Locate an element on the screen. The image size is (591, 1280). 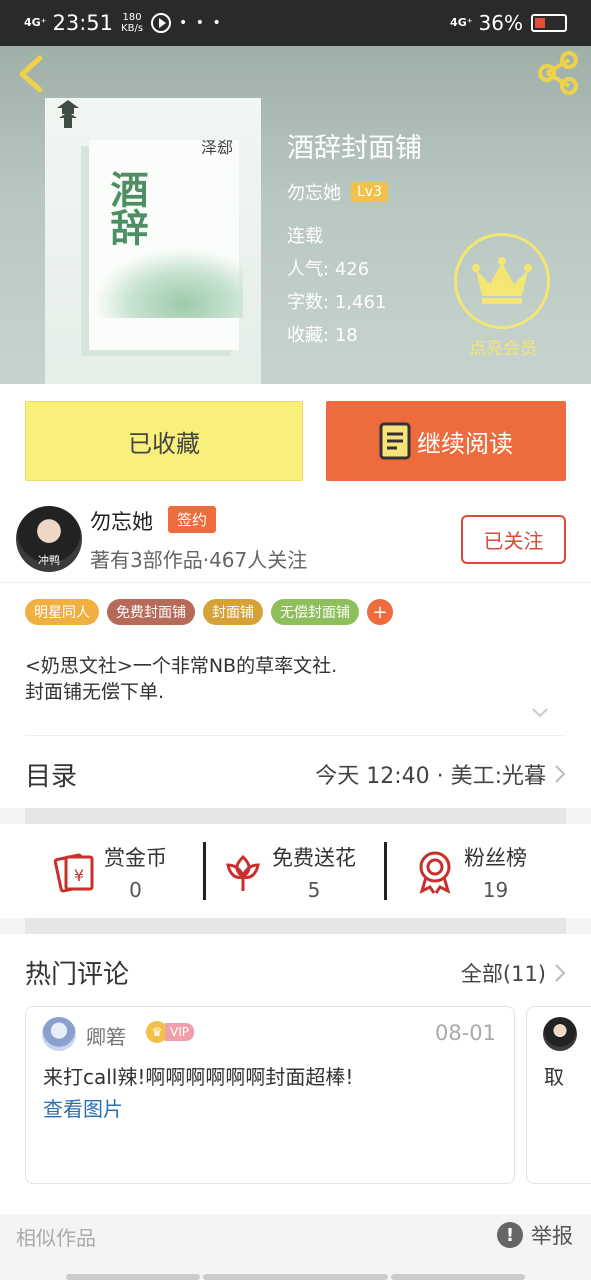
more-dots-icon: • • • is located at coordinates (201, 23).